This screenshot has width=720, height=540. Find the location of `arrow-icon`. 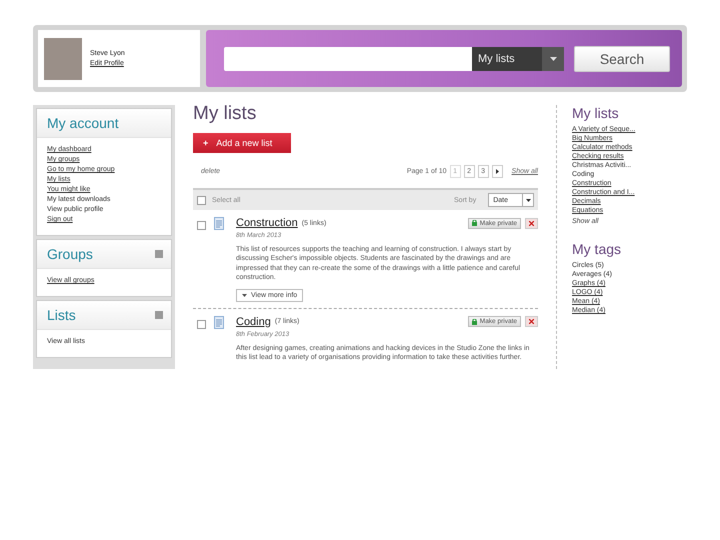

arrow-icon is located at coordinates (497, 171).